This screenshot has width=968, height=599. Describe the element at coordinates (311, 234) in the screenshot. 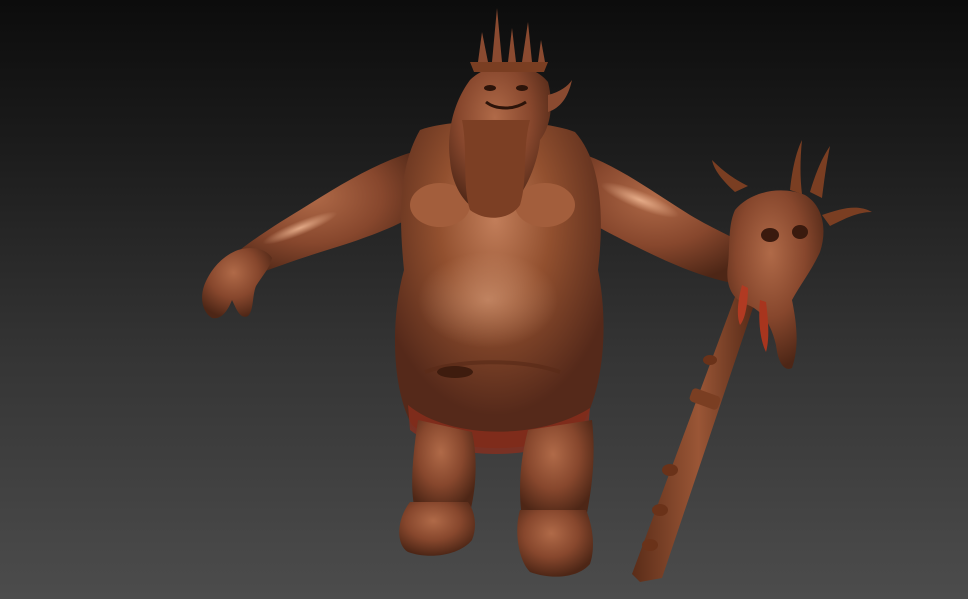

I see `left-arm` at that location.